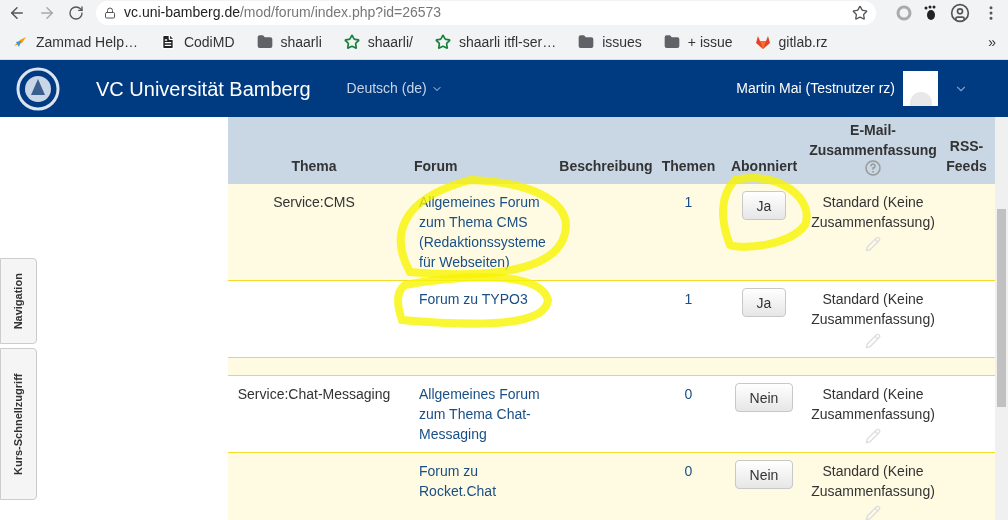 This screenshot has height=520, width=1008. Describe the element at coordinates (203, 88) in the screenshot. I see `site-title: VC Universität Bamberg` at that location.